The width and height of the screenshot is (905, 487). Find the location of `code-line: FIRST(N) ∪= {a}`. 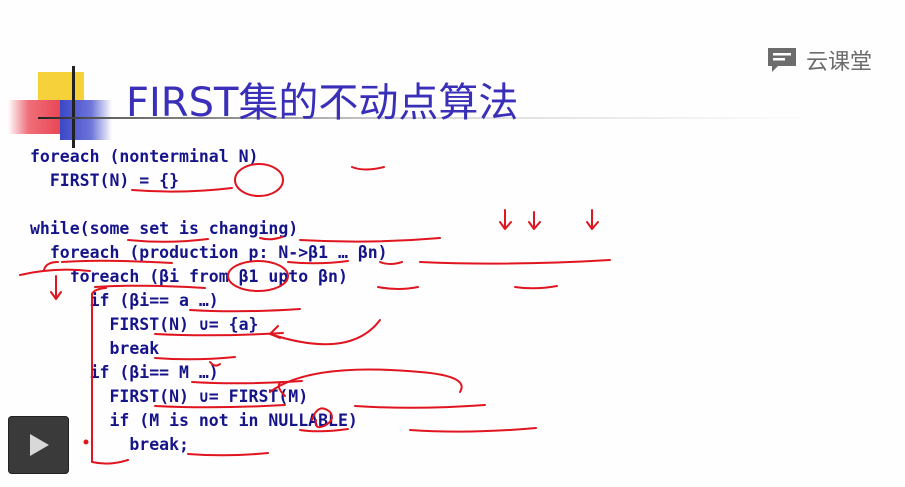

code-line: FIRST(N) ∪= {a} is located at coordinates (144, 324).